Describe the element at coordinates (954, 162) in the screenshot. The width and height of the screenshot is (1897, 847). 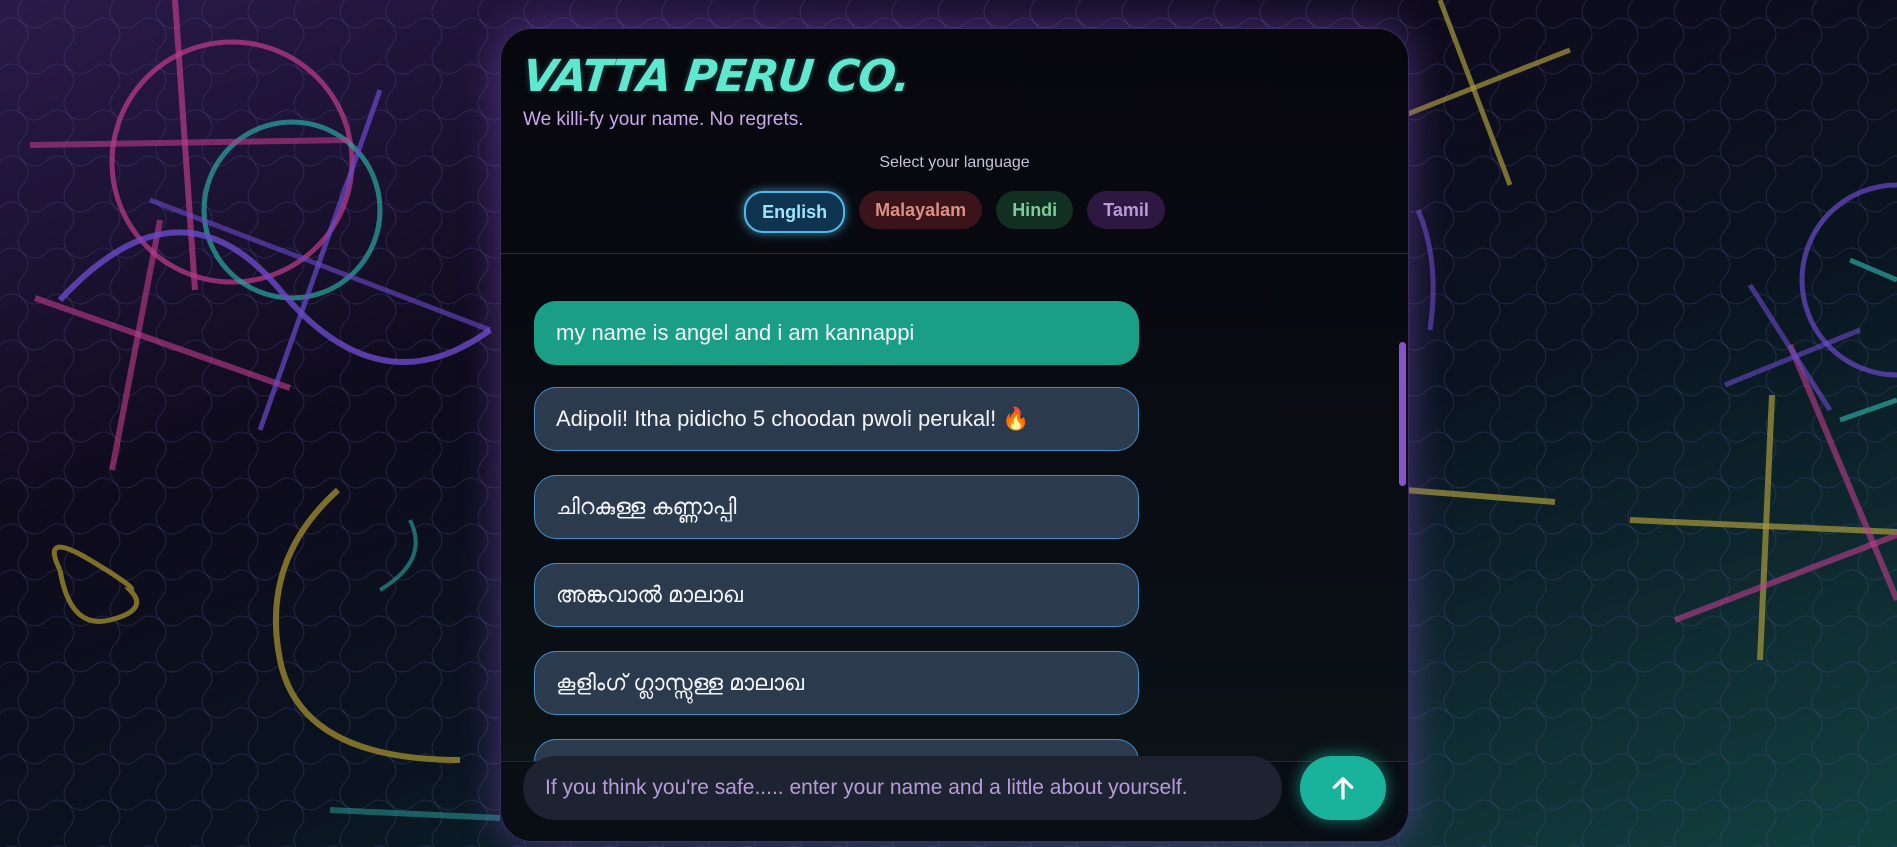
I see `language-label: Select your language` at that location.